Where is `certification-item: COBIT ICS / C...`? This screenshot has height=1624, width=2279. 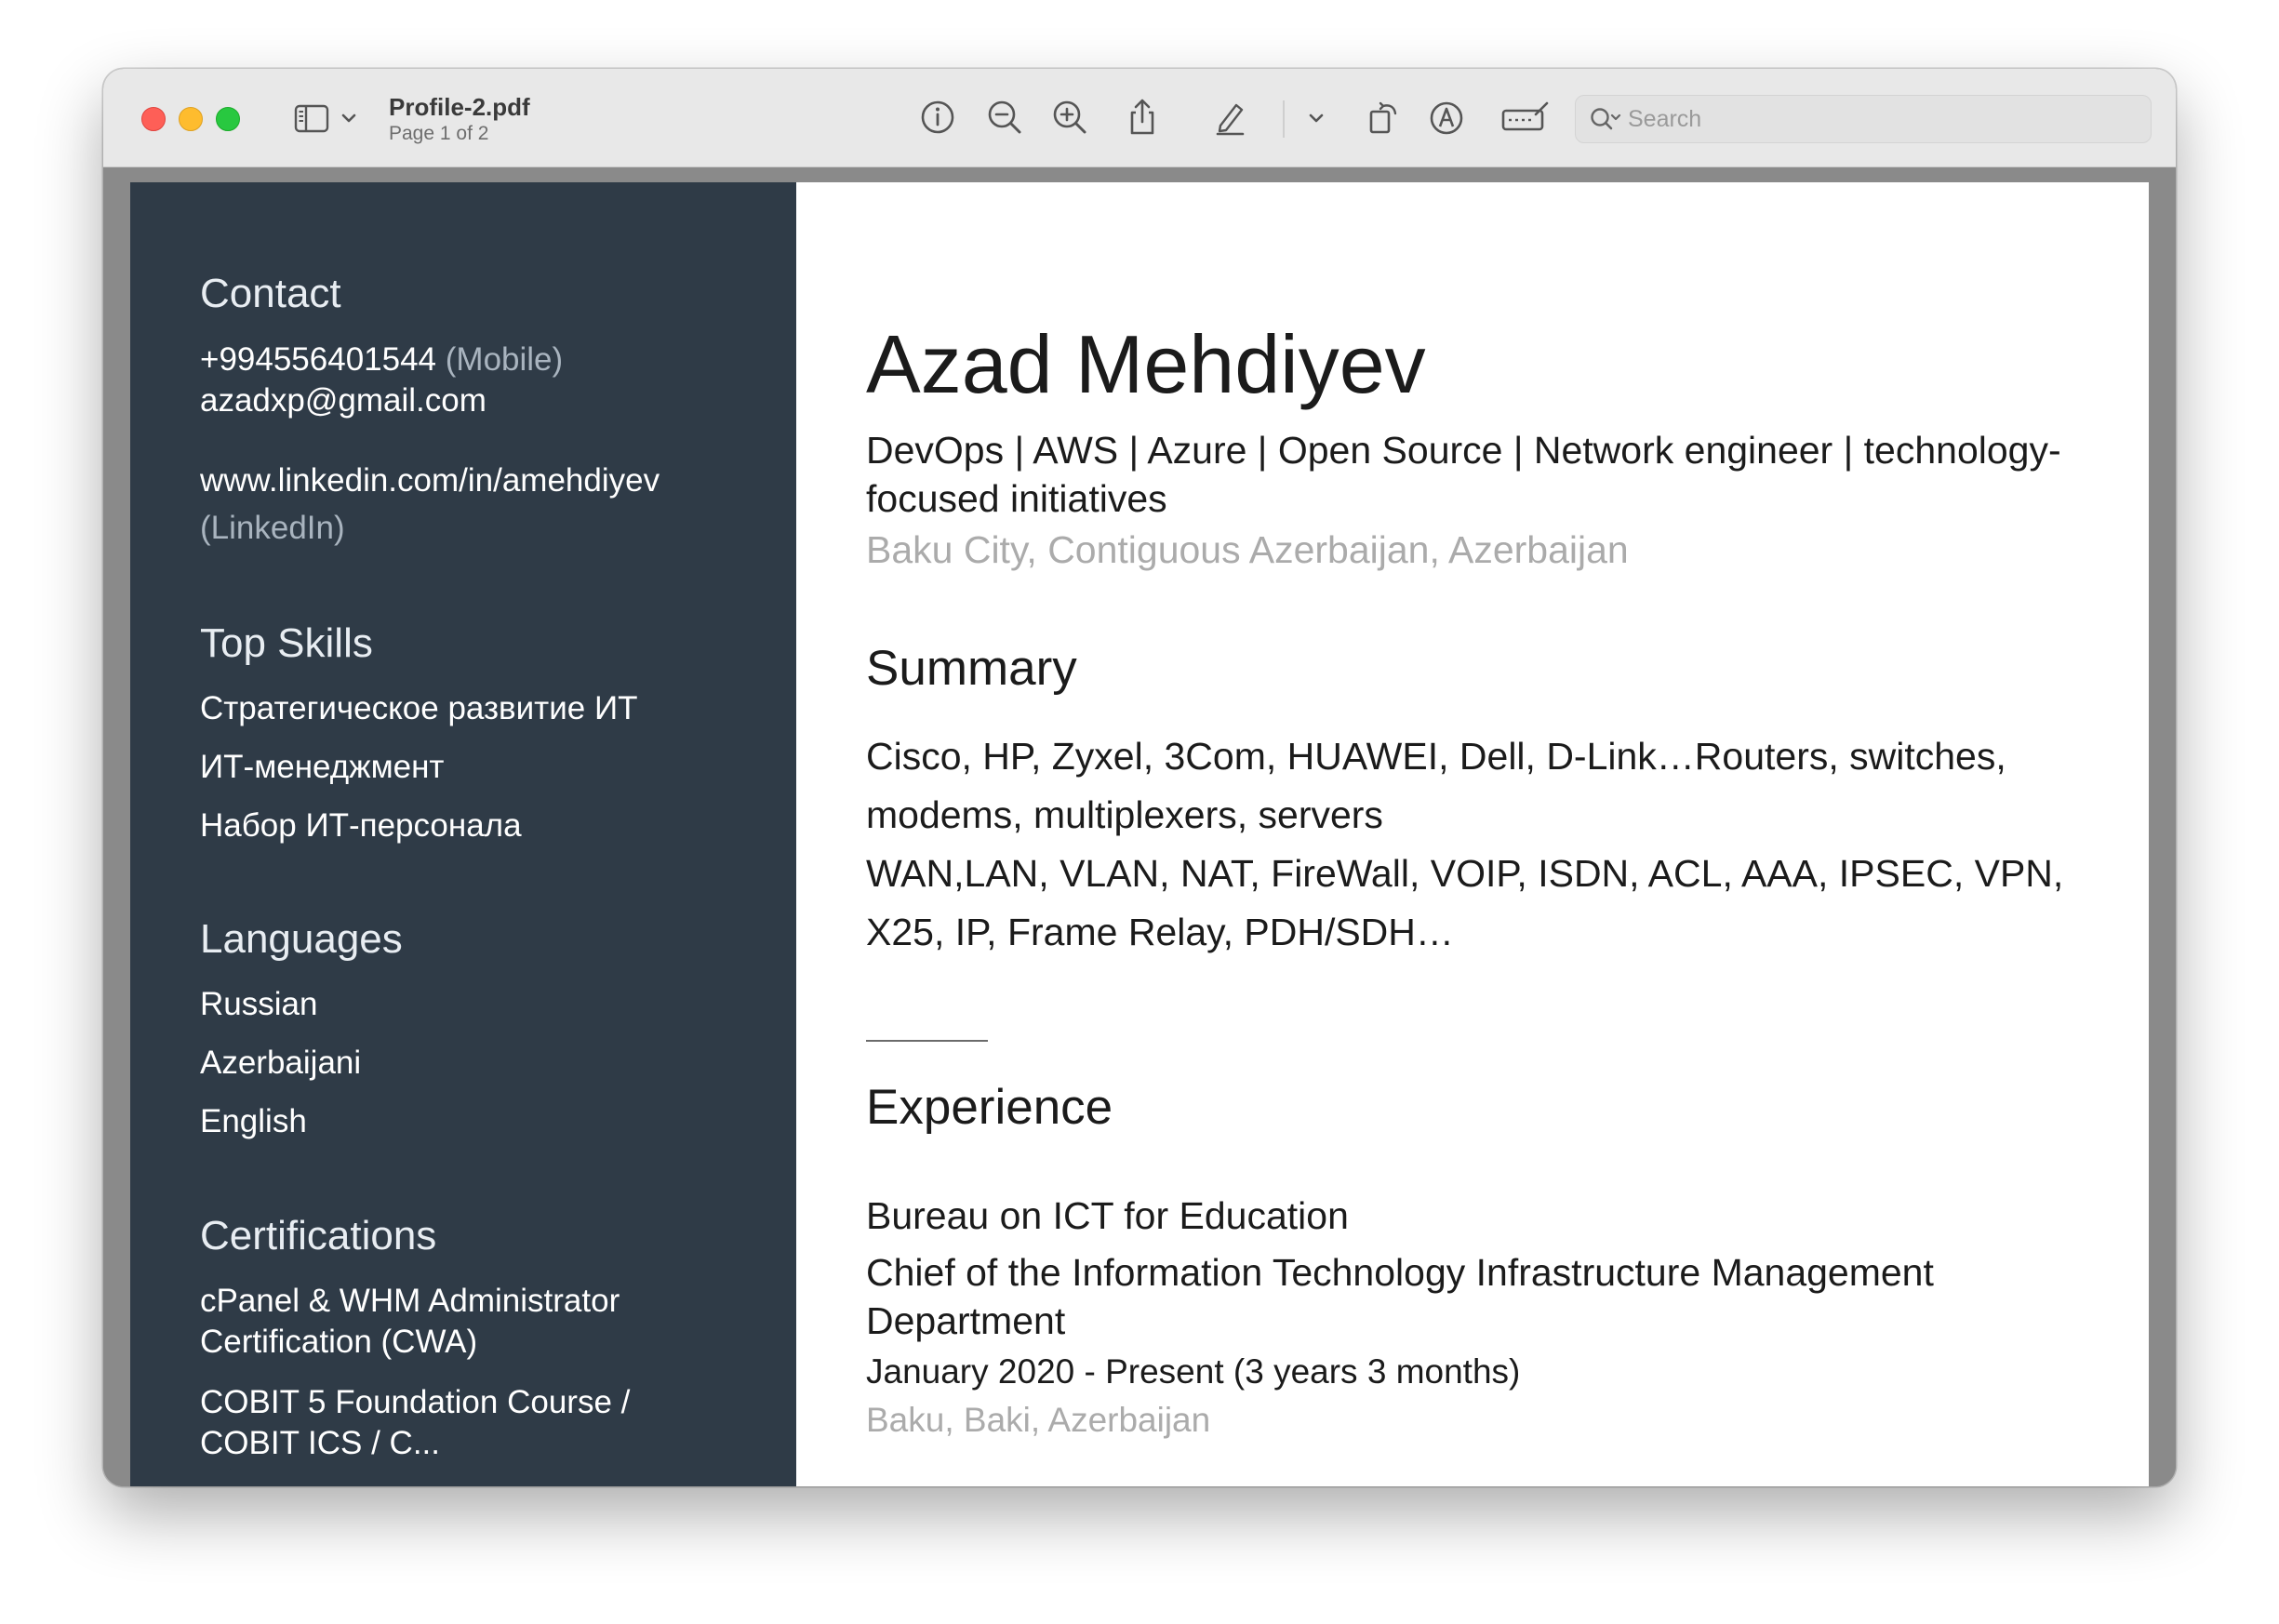 certification-item: COBIT ICS / C... is located at coordinates (321, 1443).